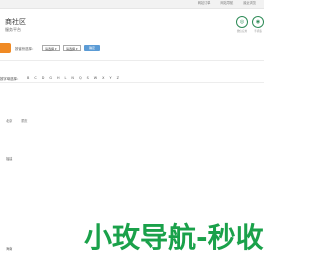 The image size is (320, 259). I want to click on letter-z: Z, so click(118, 78).